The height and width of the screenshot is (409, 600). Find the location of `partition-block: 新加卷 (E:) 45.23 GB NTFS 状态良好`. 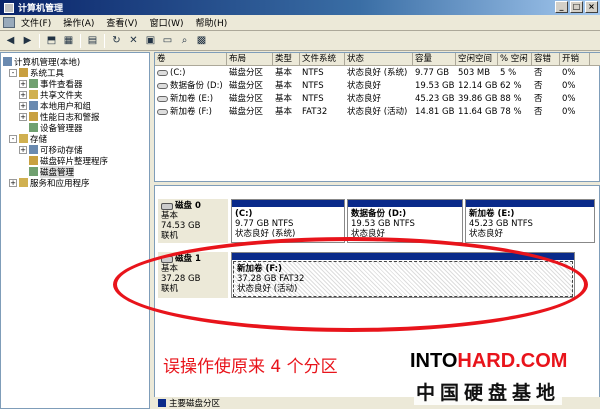

partition-block: 新加卷 (E:) 45.23 GB NTFS 状态良好 is located at coordinates (530, 221).